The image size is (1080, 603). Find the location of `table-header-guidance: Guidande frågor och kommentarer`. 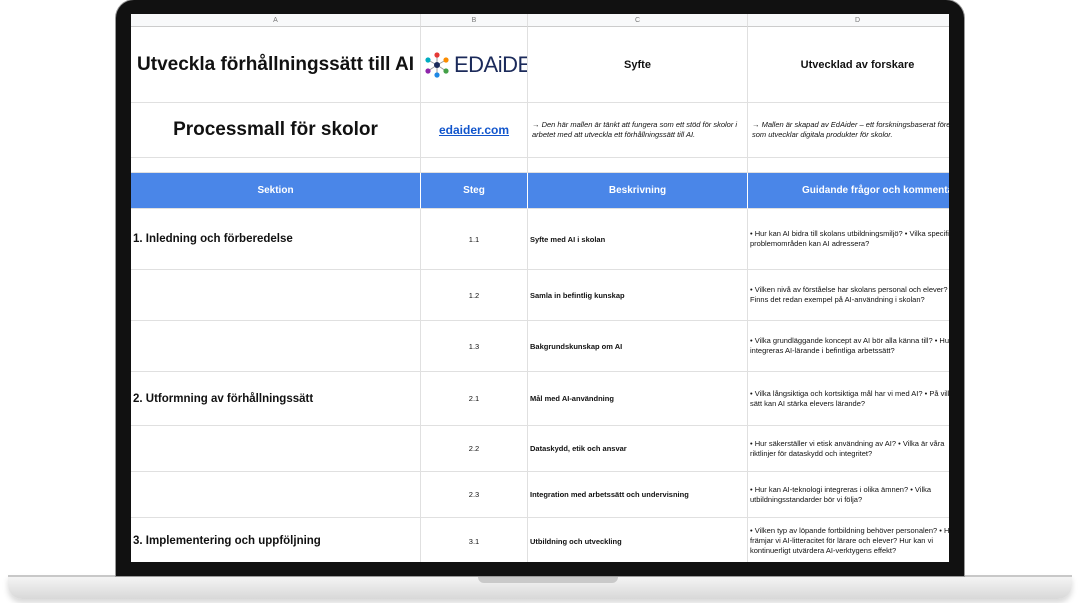

table-header-guidance: Guidande frågor och kommentarer is located at coordinates (848, 191).